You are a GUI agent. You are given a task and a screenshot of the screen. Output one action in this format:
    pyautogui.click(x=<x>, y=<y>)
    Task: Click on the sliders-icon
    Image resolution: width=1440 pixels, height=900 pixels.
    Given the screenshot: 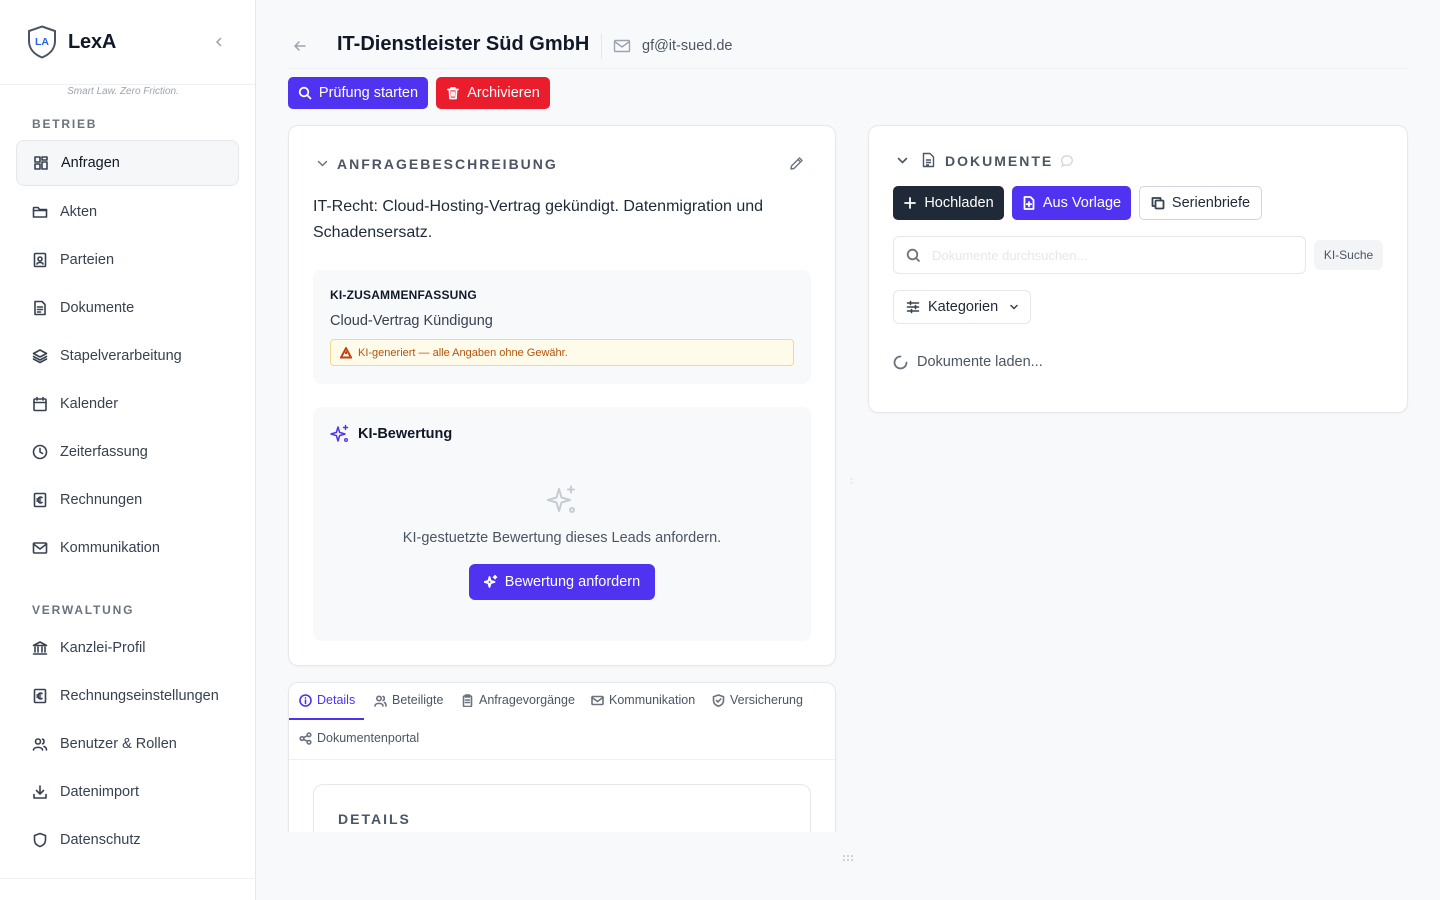 What is the action you would take?
    pyautogui.click(x=913, y=307)
    